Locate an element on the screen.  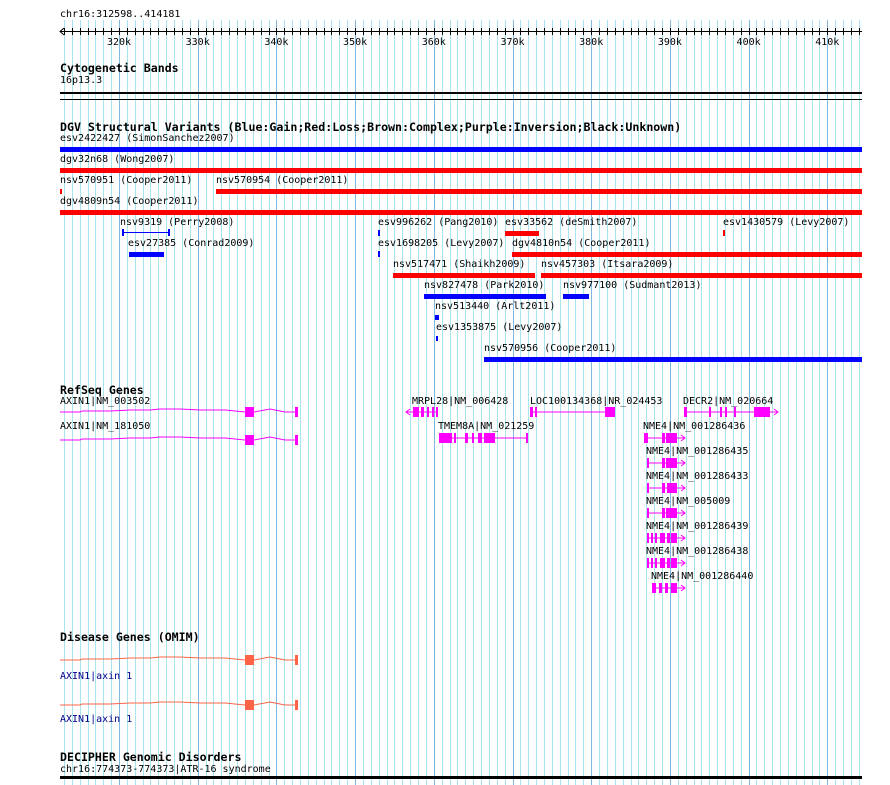
gene-loc100134368 is located at coordinates (572, 412).